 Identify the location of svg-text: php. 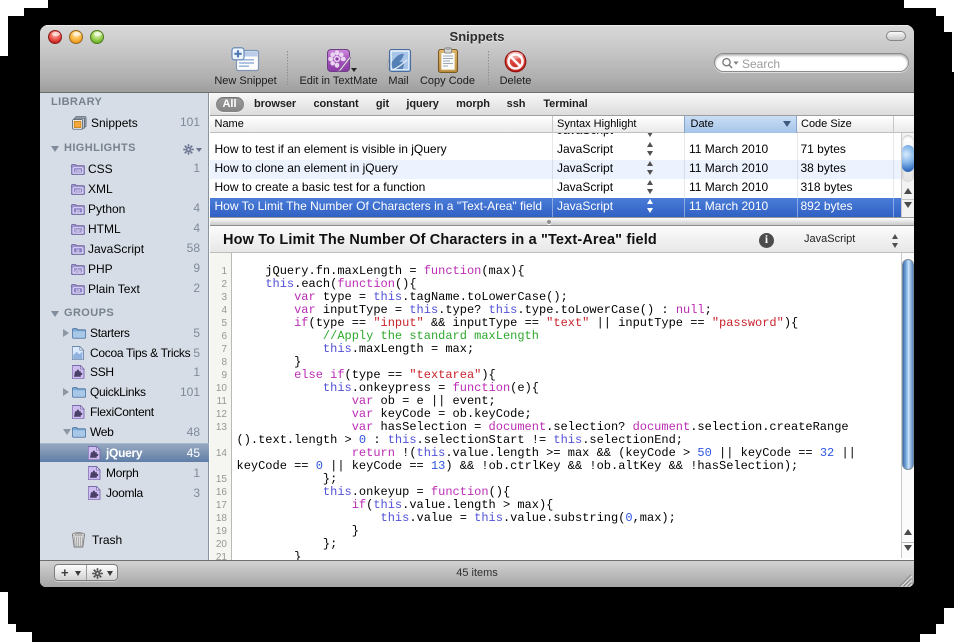
(79, 270).